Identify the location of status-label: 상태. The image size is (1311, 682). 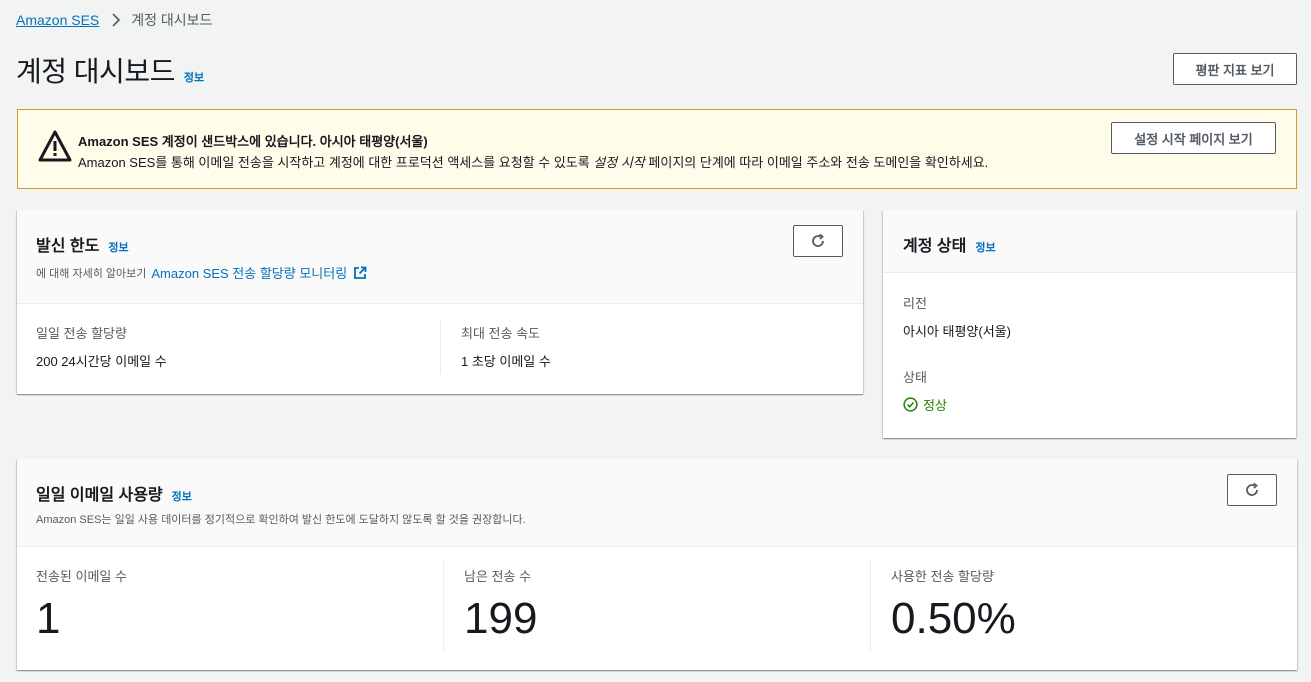
(915, 377).